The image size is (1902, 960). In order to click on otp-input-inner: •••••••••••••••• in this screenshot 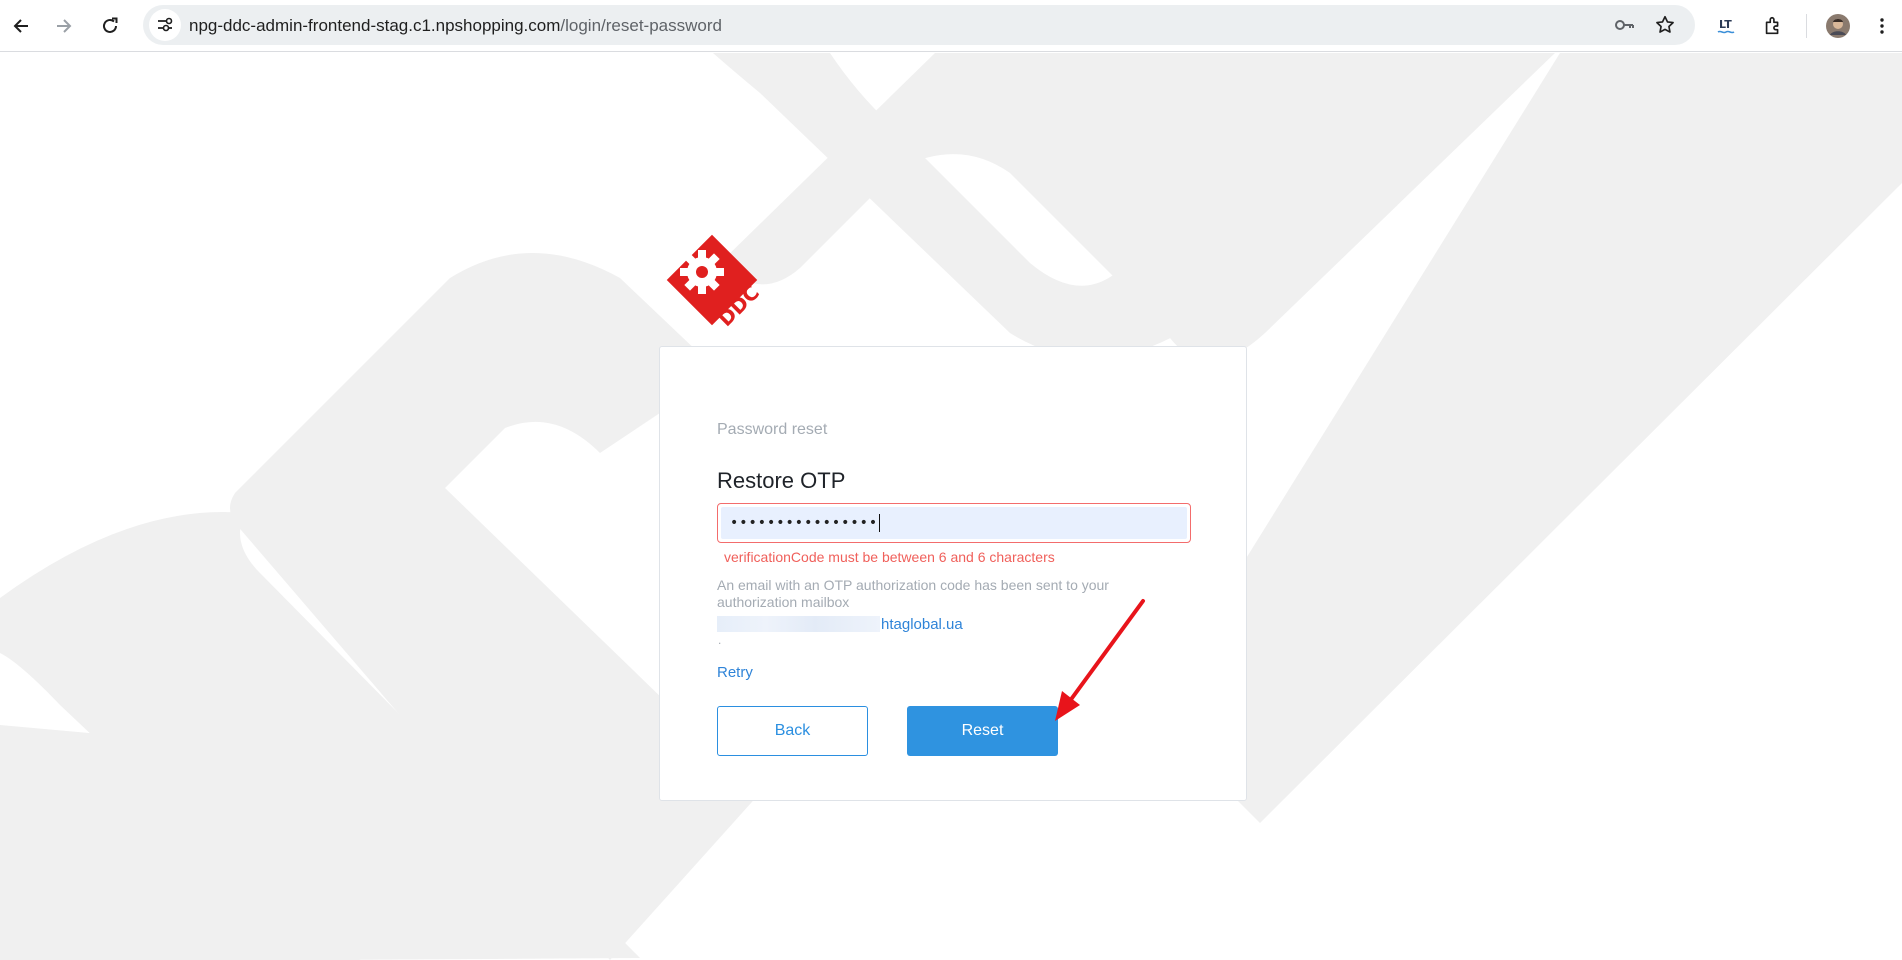, I will do `click(954, 523)`.